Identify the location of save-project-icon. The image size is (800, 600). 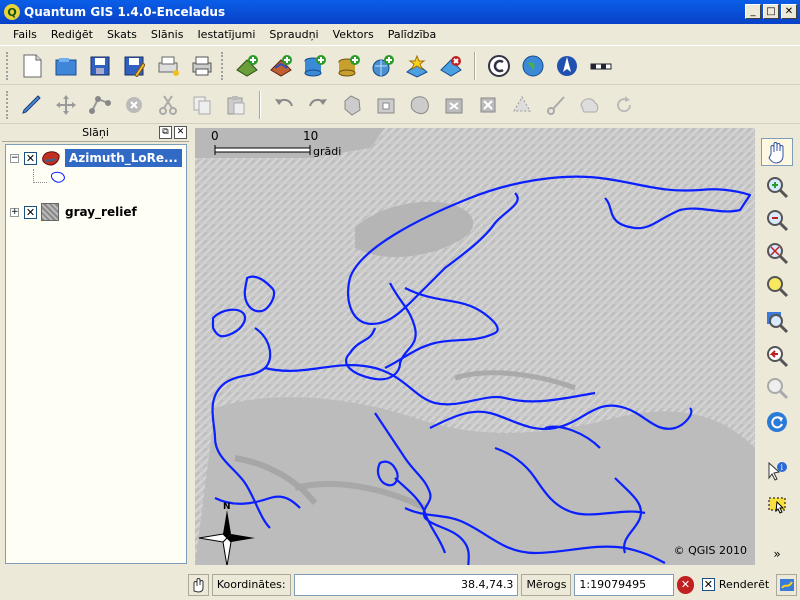
(100, 66).